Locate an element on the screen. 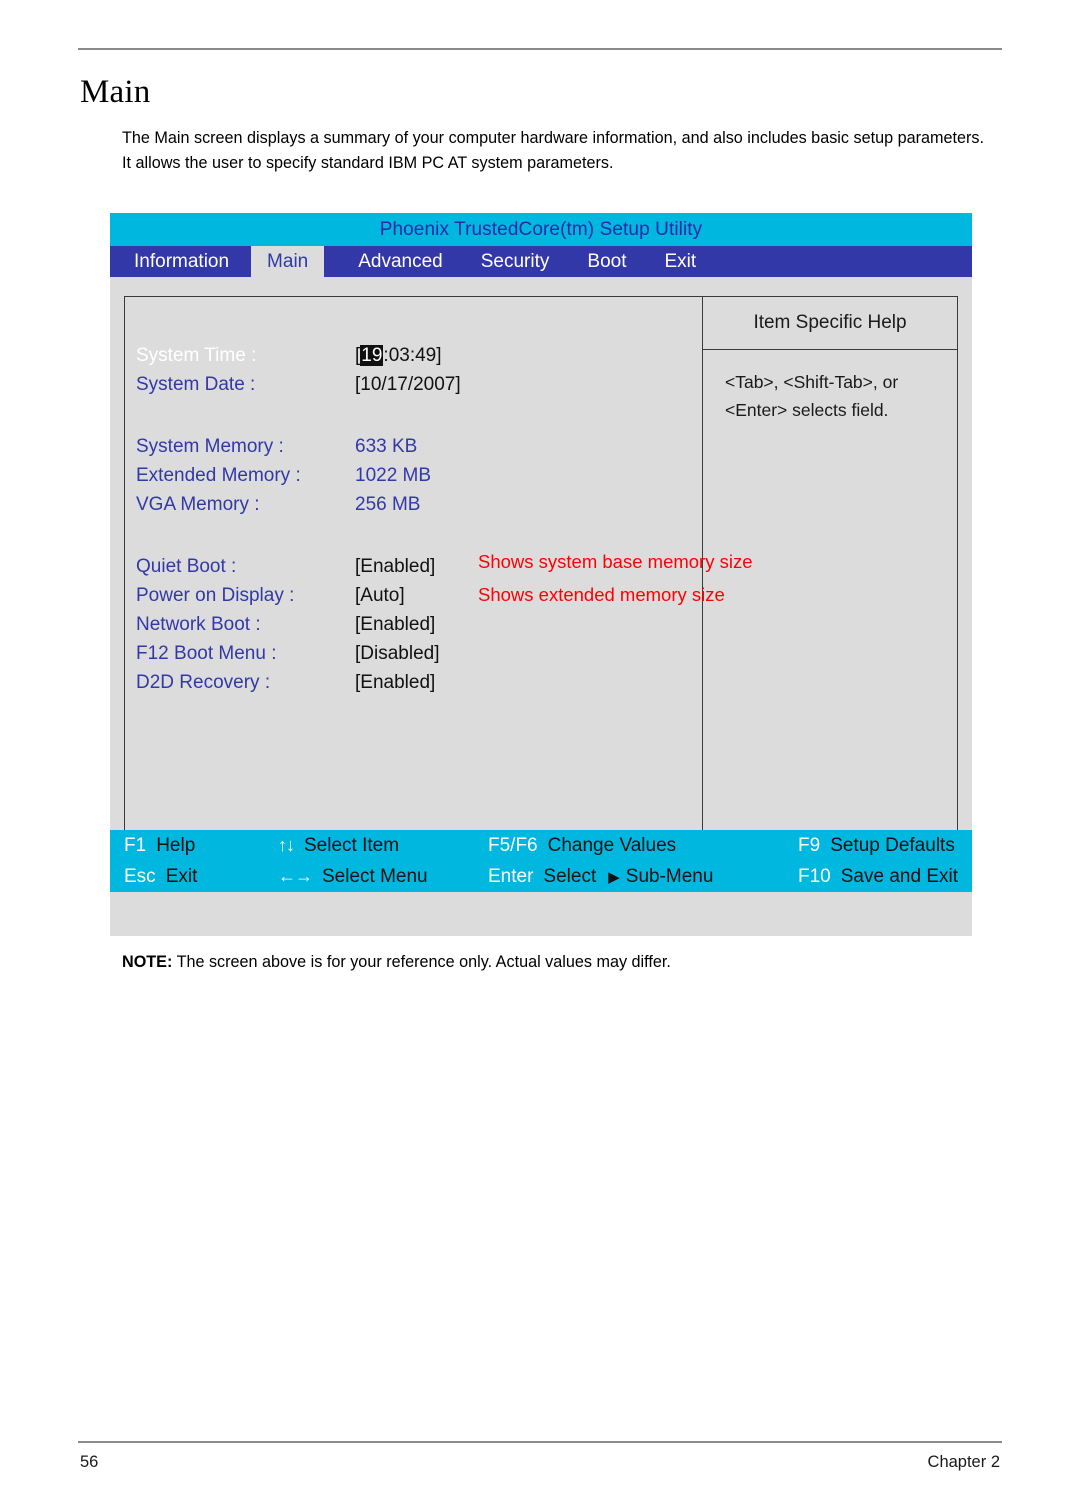  help-panel-title: Item Specific Help is located at coordinates (830, 323).